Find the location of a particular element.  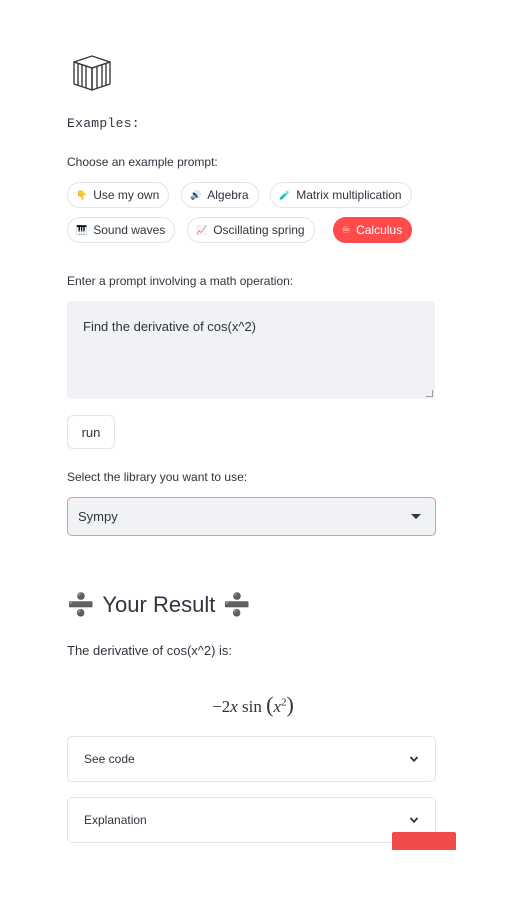

test-tube-icon: 🧪 is located at coordinates (285, 194).